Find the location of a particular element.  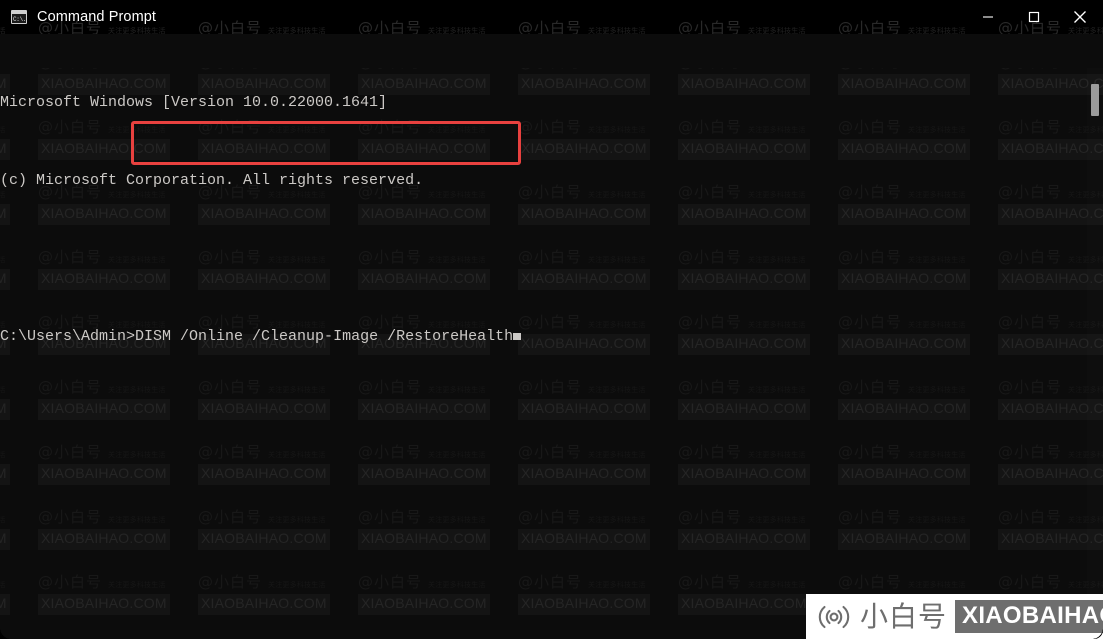

scrollbar-thumb is located at coordinates (1095, 100).